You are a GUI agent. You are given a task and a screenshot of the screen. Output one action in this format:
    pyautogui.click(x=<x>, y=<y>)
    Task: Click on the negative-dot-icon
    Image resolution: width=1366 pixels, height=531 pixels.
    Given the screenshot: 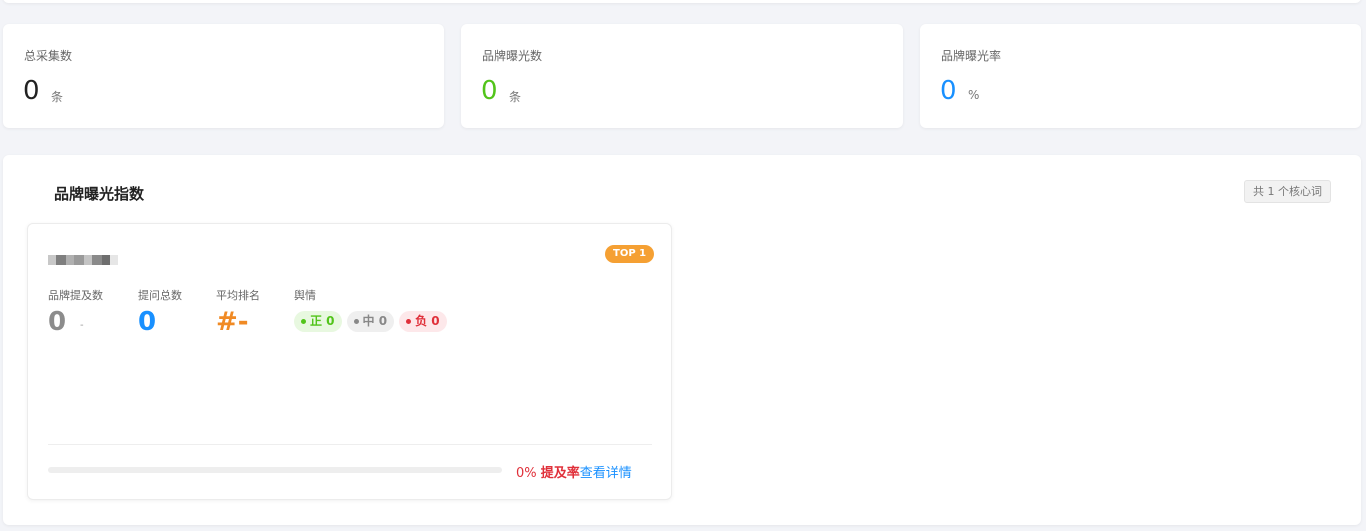 What is the action you would take?
    pyautogui.click(x=409, y=321)
    